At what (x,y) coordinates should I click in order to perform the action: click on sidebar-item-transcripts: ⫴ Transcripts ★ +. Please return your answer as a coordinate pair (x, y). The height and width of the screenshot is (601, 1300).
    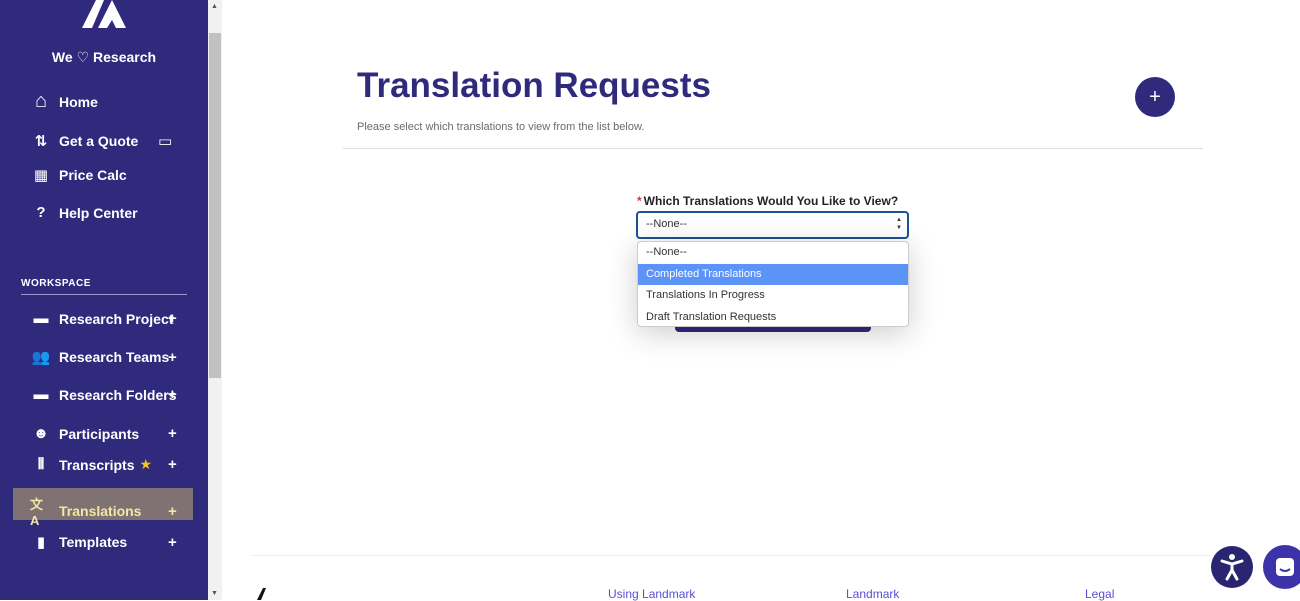
    Looking at the image, I should click on (103, 464).